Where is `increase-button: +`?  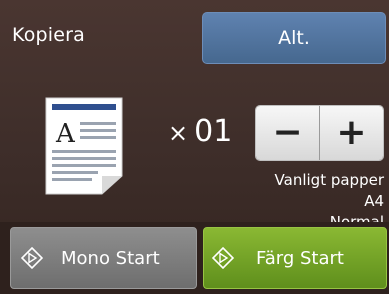
increase-button: + is located at coordinates (351, 133).